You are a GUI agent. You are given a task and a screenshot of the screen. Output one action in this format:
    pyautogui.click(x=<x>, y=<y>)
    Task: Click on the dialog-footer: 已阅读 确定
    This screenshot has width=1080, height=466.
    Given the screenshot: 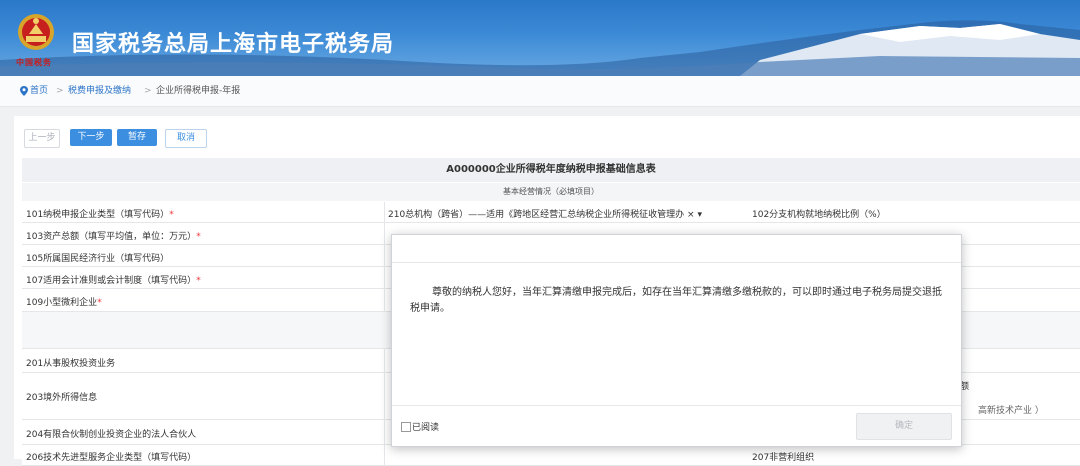 What is the action you would take?
    pyautogui.click(x=676, y=426)
    